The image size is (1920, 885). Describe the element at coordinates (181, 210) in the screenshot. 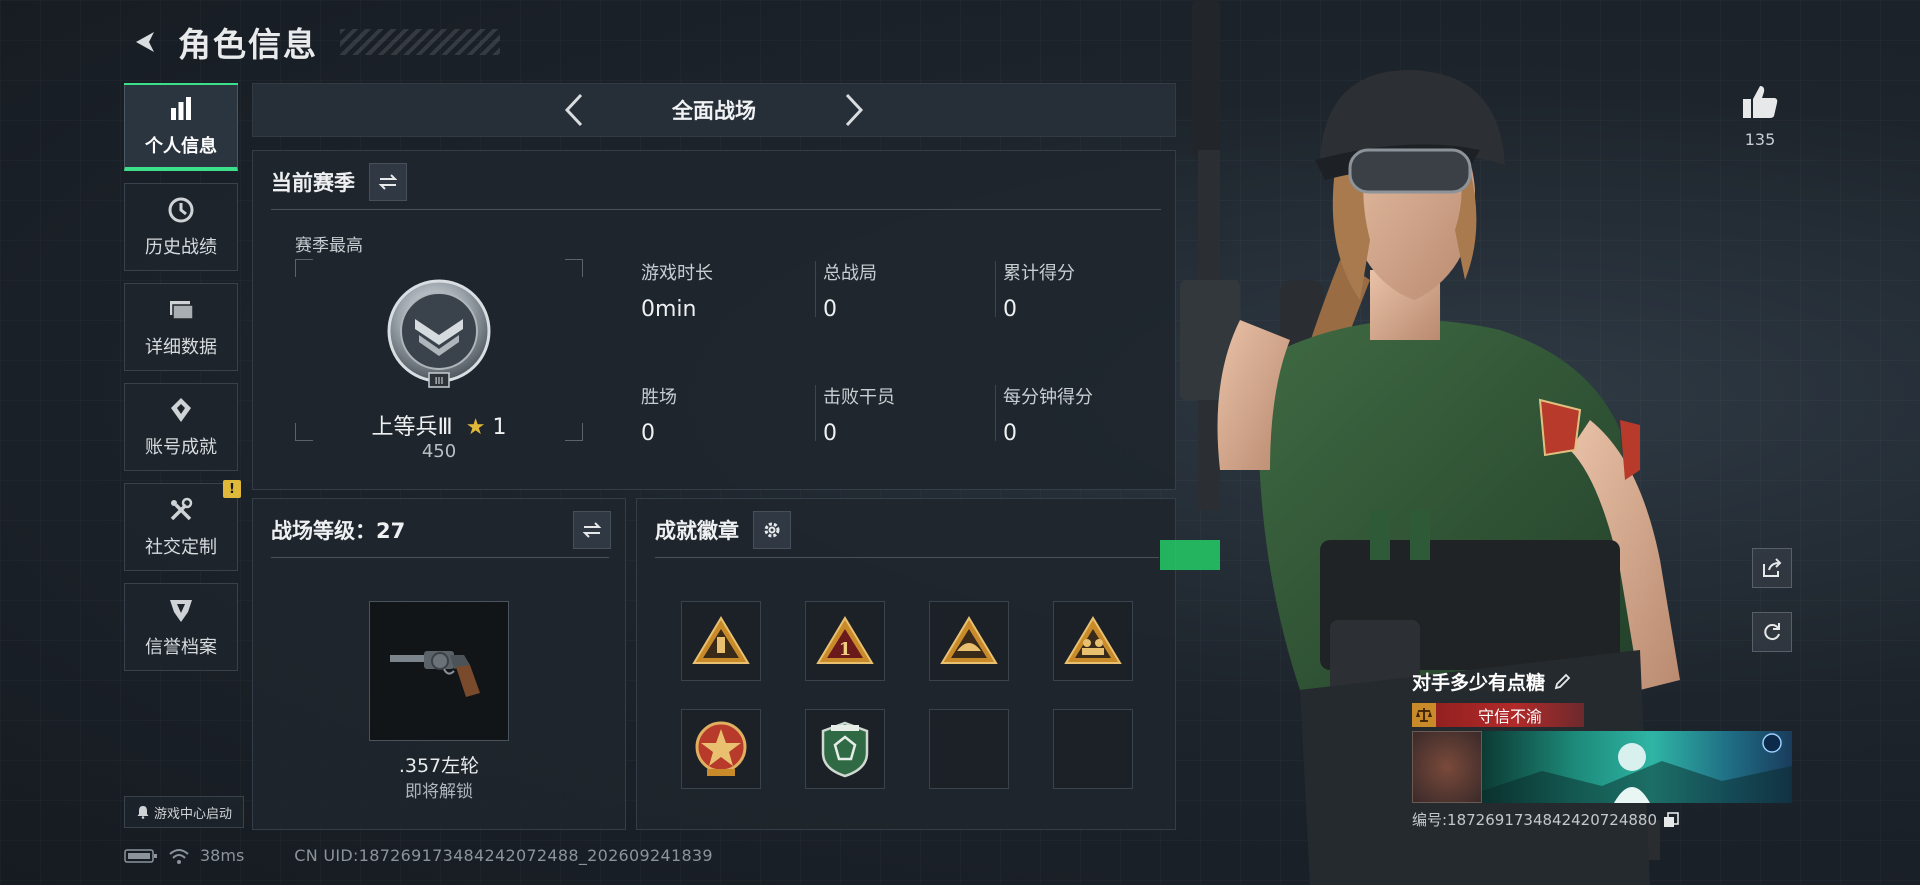

I see `clock-icon` at that location.